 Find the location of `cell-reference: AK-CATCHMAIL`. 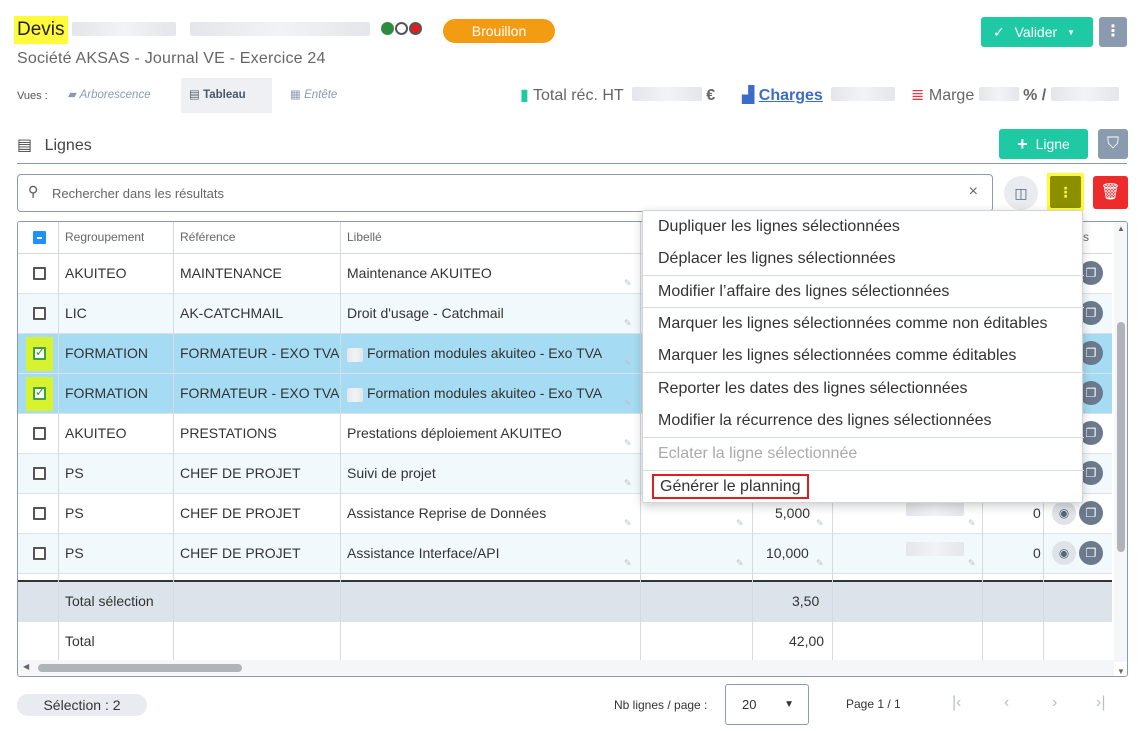

cell-reference: AK-CATCHMAIL is located at coordinates (232, 313).